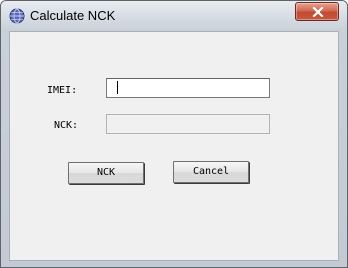 The height and width of the screenshot is (268, 348). I want to click on imei-input, so click(188, 88).